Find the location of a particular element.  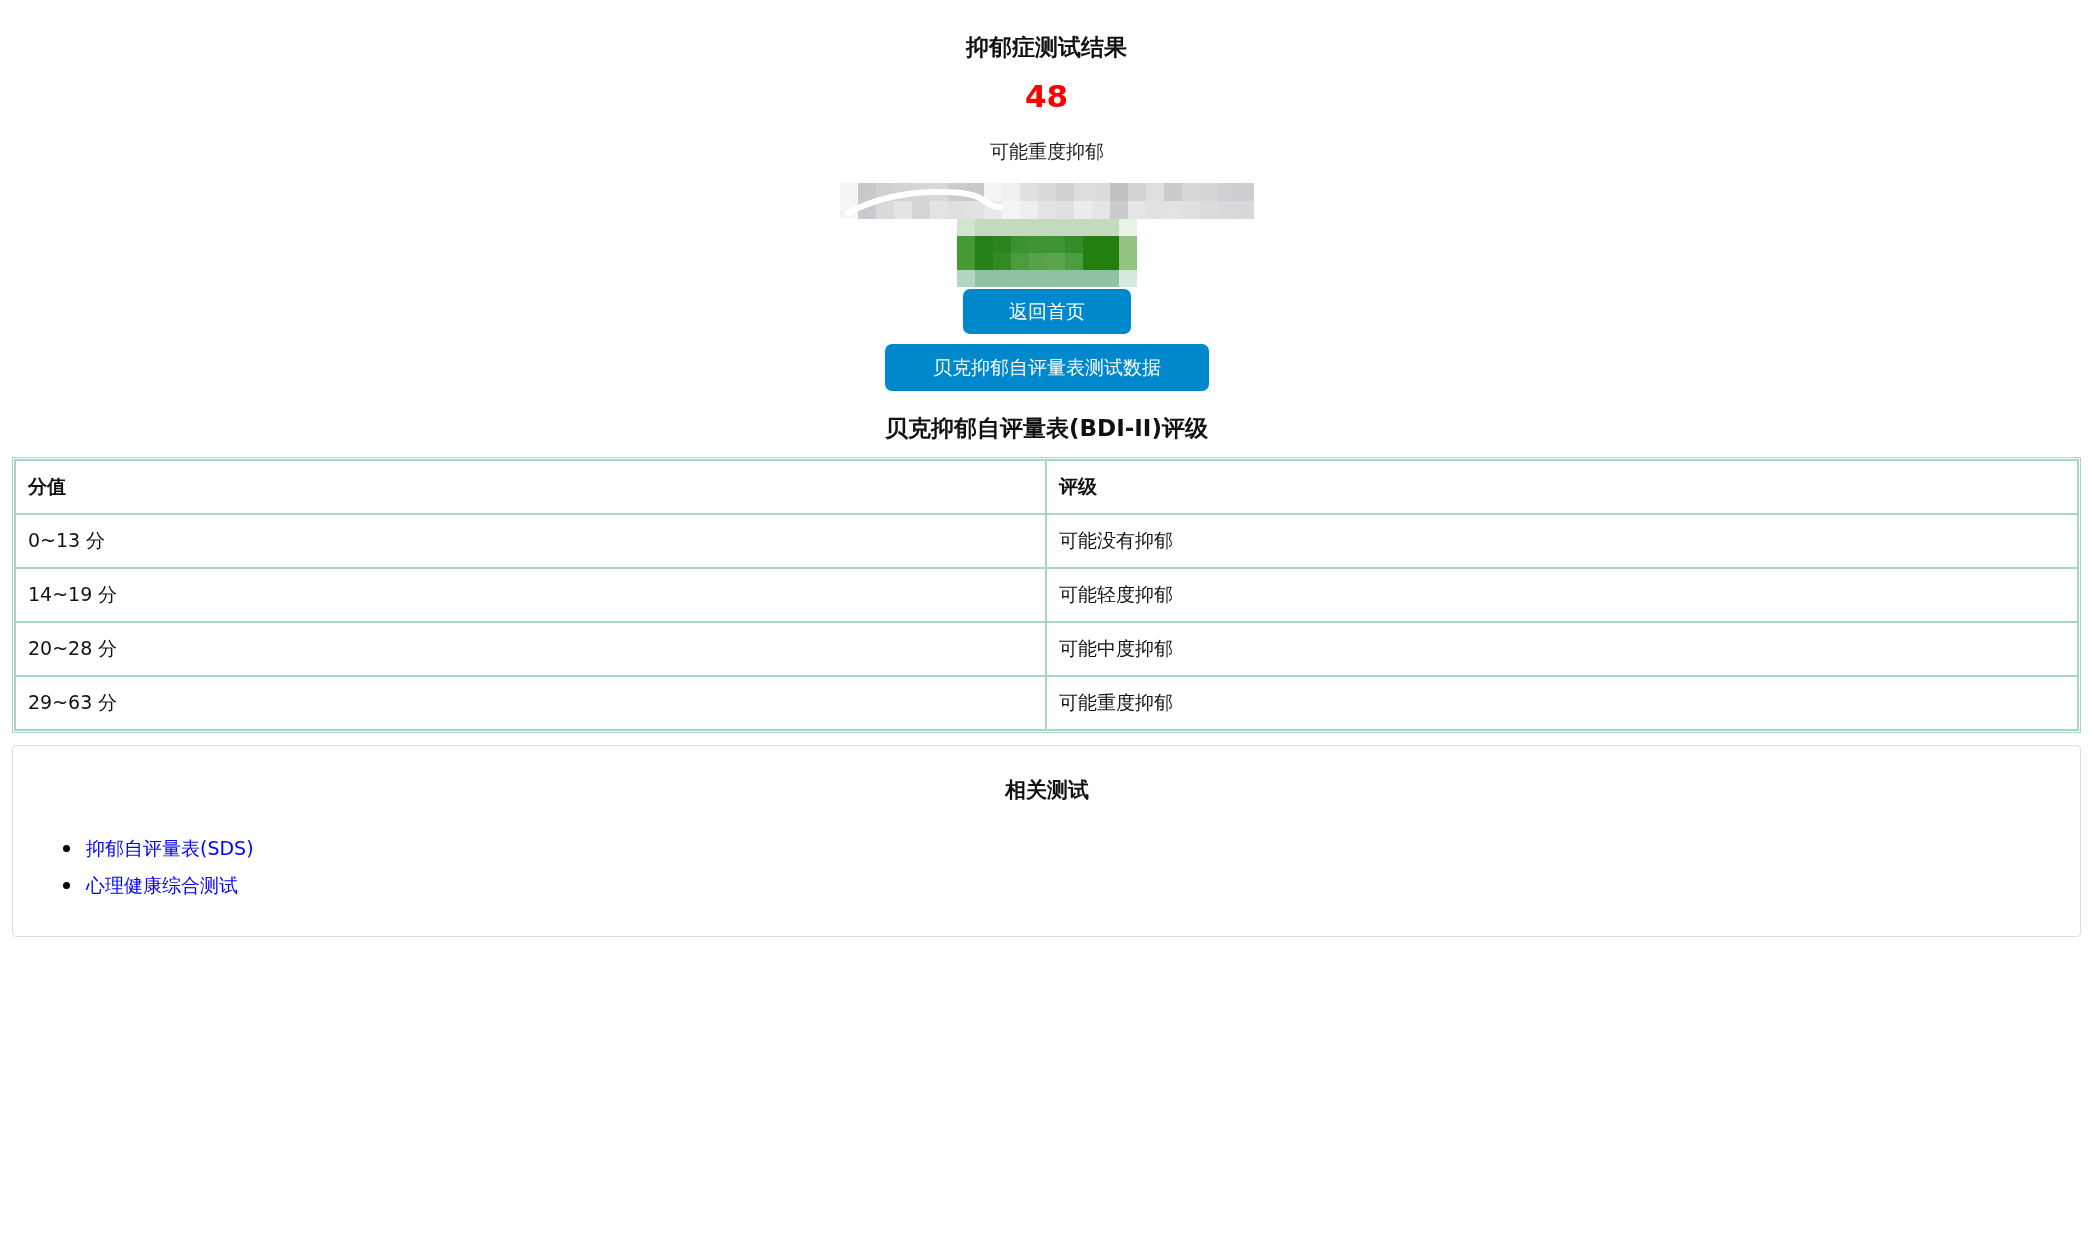

table-cell: 可能重度抑郁 is located at coordinates (1562, 704).